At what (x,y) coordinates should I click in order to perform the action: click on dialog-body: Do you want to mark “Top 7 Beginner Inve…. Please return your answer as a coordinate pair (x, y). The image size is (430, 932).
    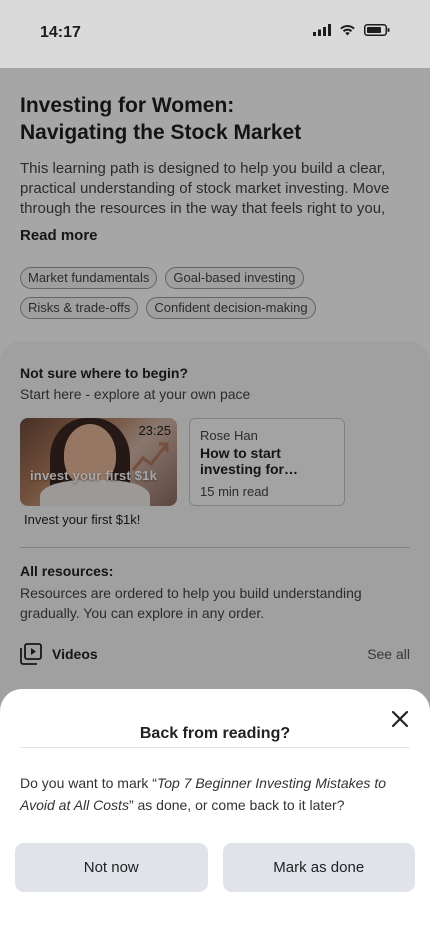
    Looking at the image, I should click on (215, 794).